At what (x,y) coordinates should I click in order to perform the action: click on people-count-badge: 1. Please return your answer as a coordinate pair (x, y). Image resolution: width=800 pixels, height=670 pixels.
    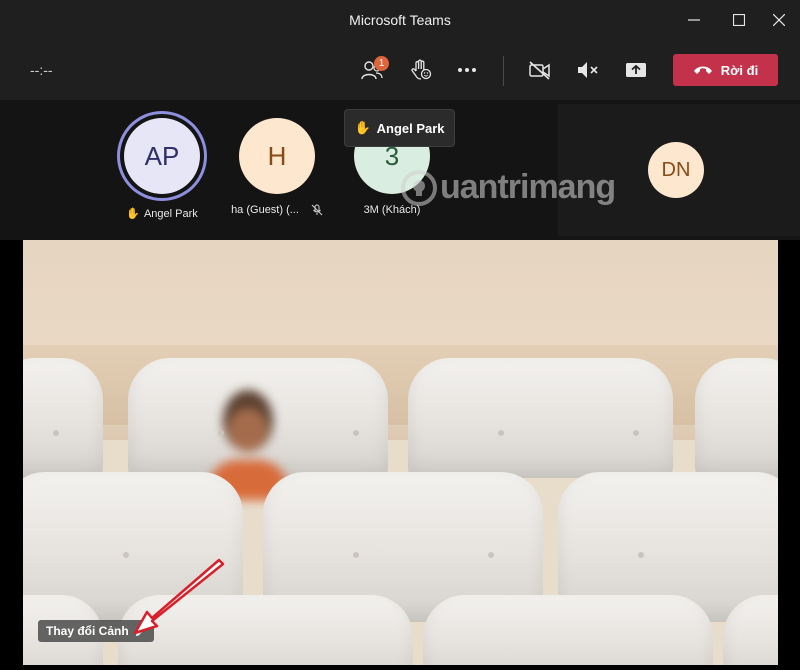
    Looking at the image, I should click on (381, 63).